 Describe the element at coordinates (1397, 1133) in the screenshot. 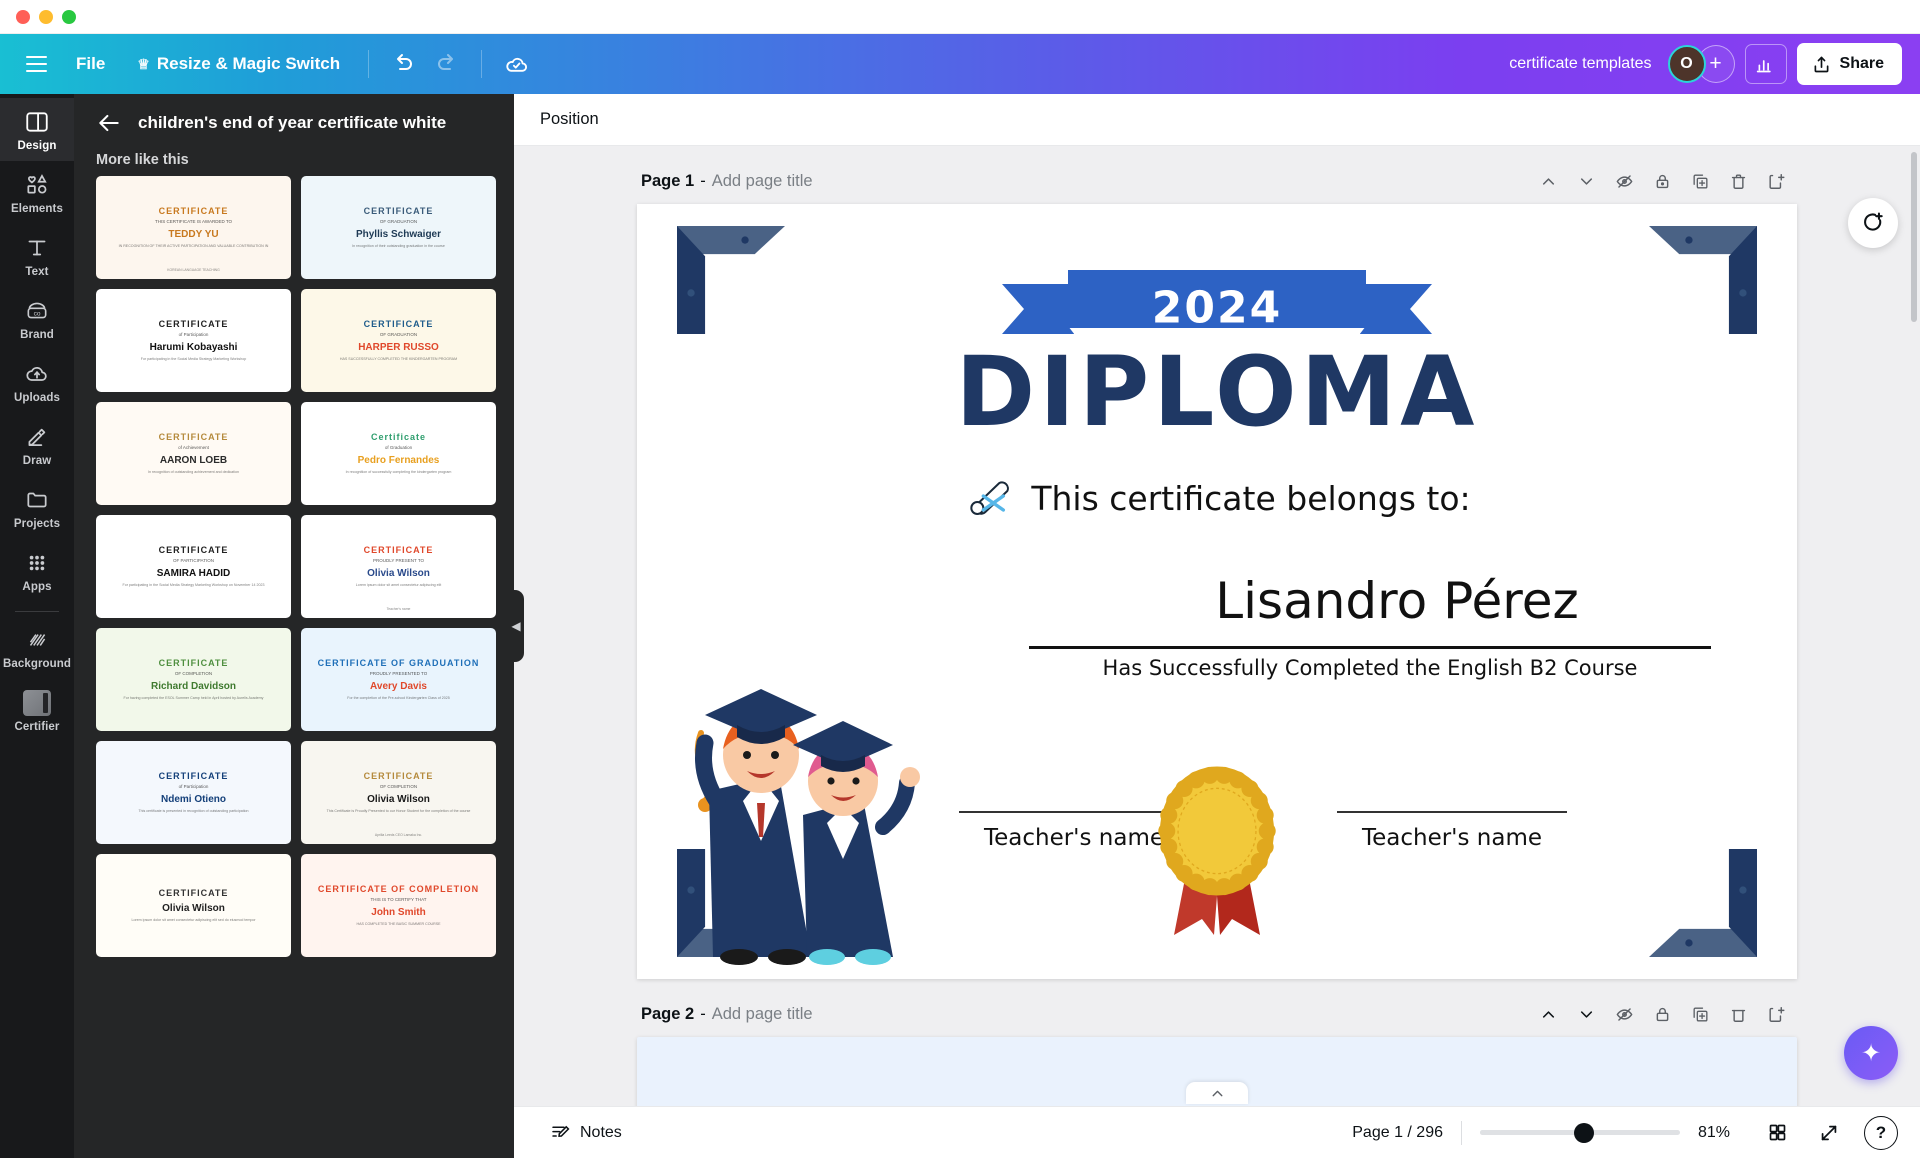

I see `page-count: Page 1 / 296` at that location.